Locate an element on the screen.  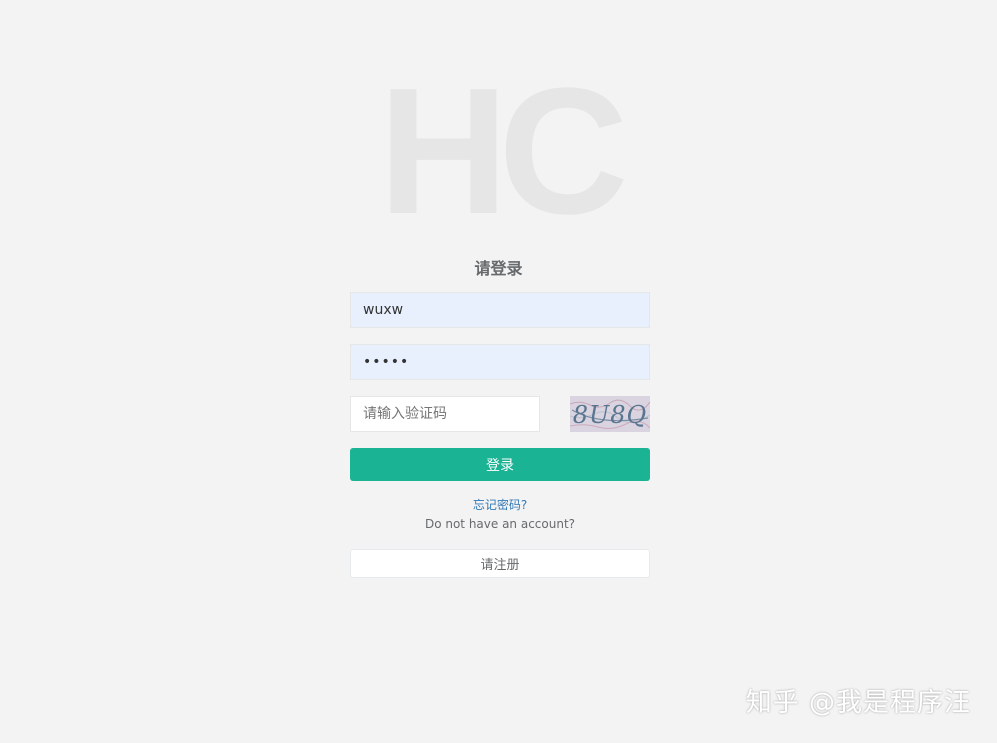
no-account-text: Do not have an account? is located at coordinates (500, 524).